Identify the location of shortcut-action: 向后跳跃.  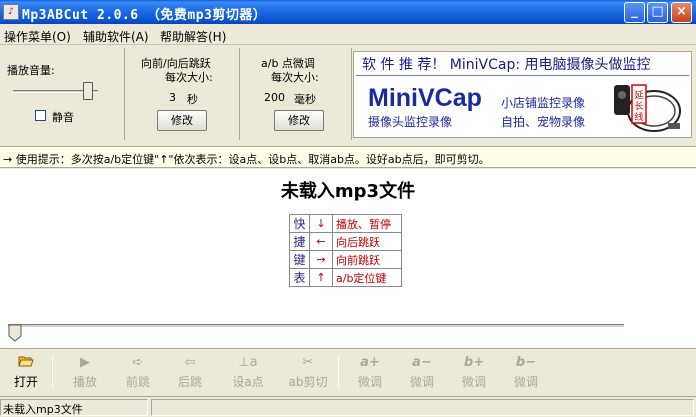
(367, 241).